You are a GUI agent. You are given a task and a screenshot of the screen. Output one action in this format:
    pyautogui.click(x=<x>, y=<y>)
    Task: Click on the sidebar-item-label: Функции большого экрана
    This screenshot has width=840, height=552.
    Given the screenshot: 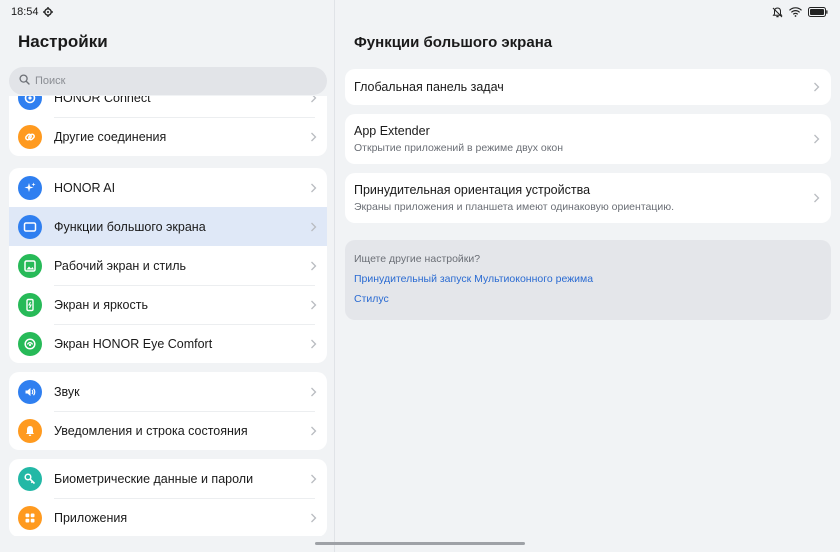 What is the action you would take?
    pyautogui.click(x=130, y=226)
    